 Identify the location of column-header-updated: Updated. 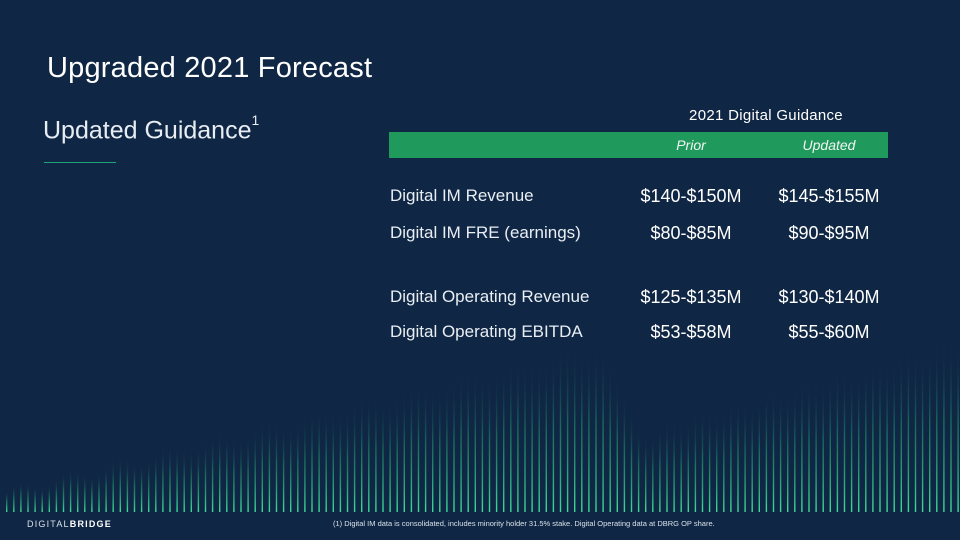
(829, 145).